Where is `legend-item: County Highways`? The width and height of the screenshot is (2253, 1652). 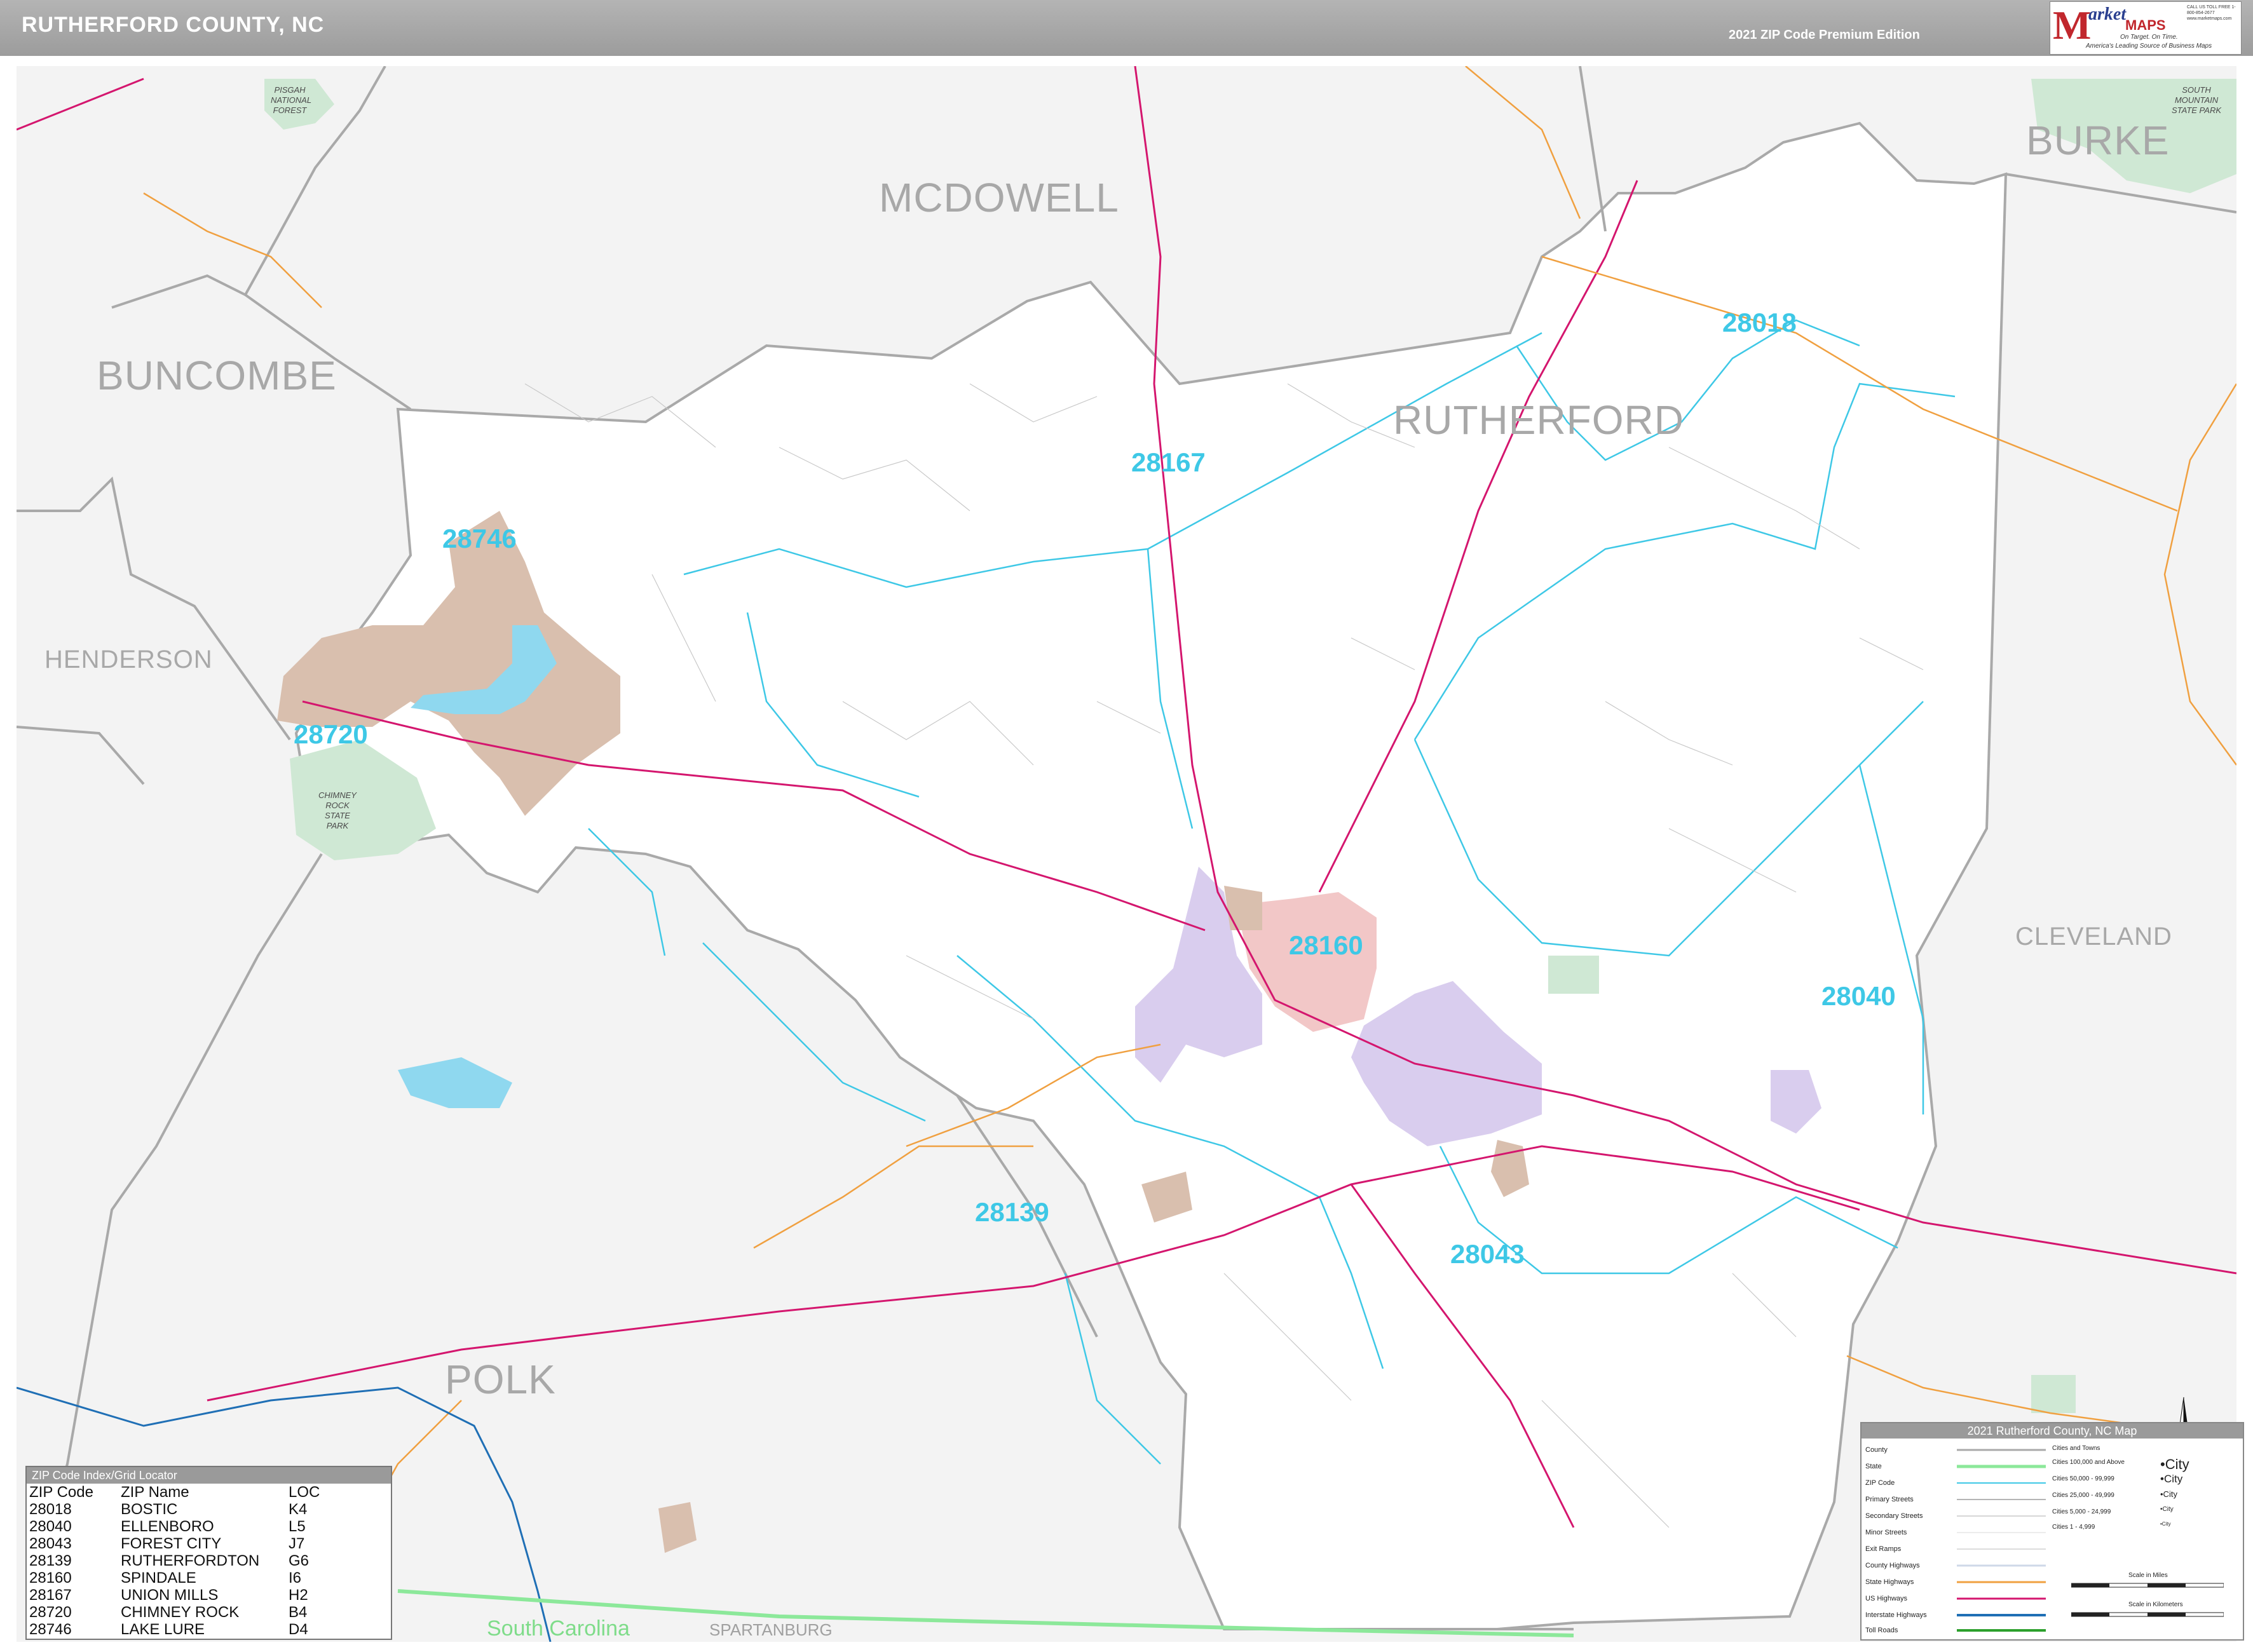 legend-item: County Highways is located at coordinates (1892, 1566).